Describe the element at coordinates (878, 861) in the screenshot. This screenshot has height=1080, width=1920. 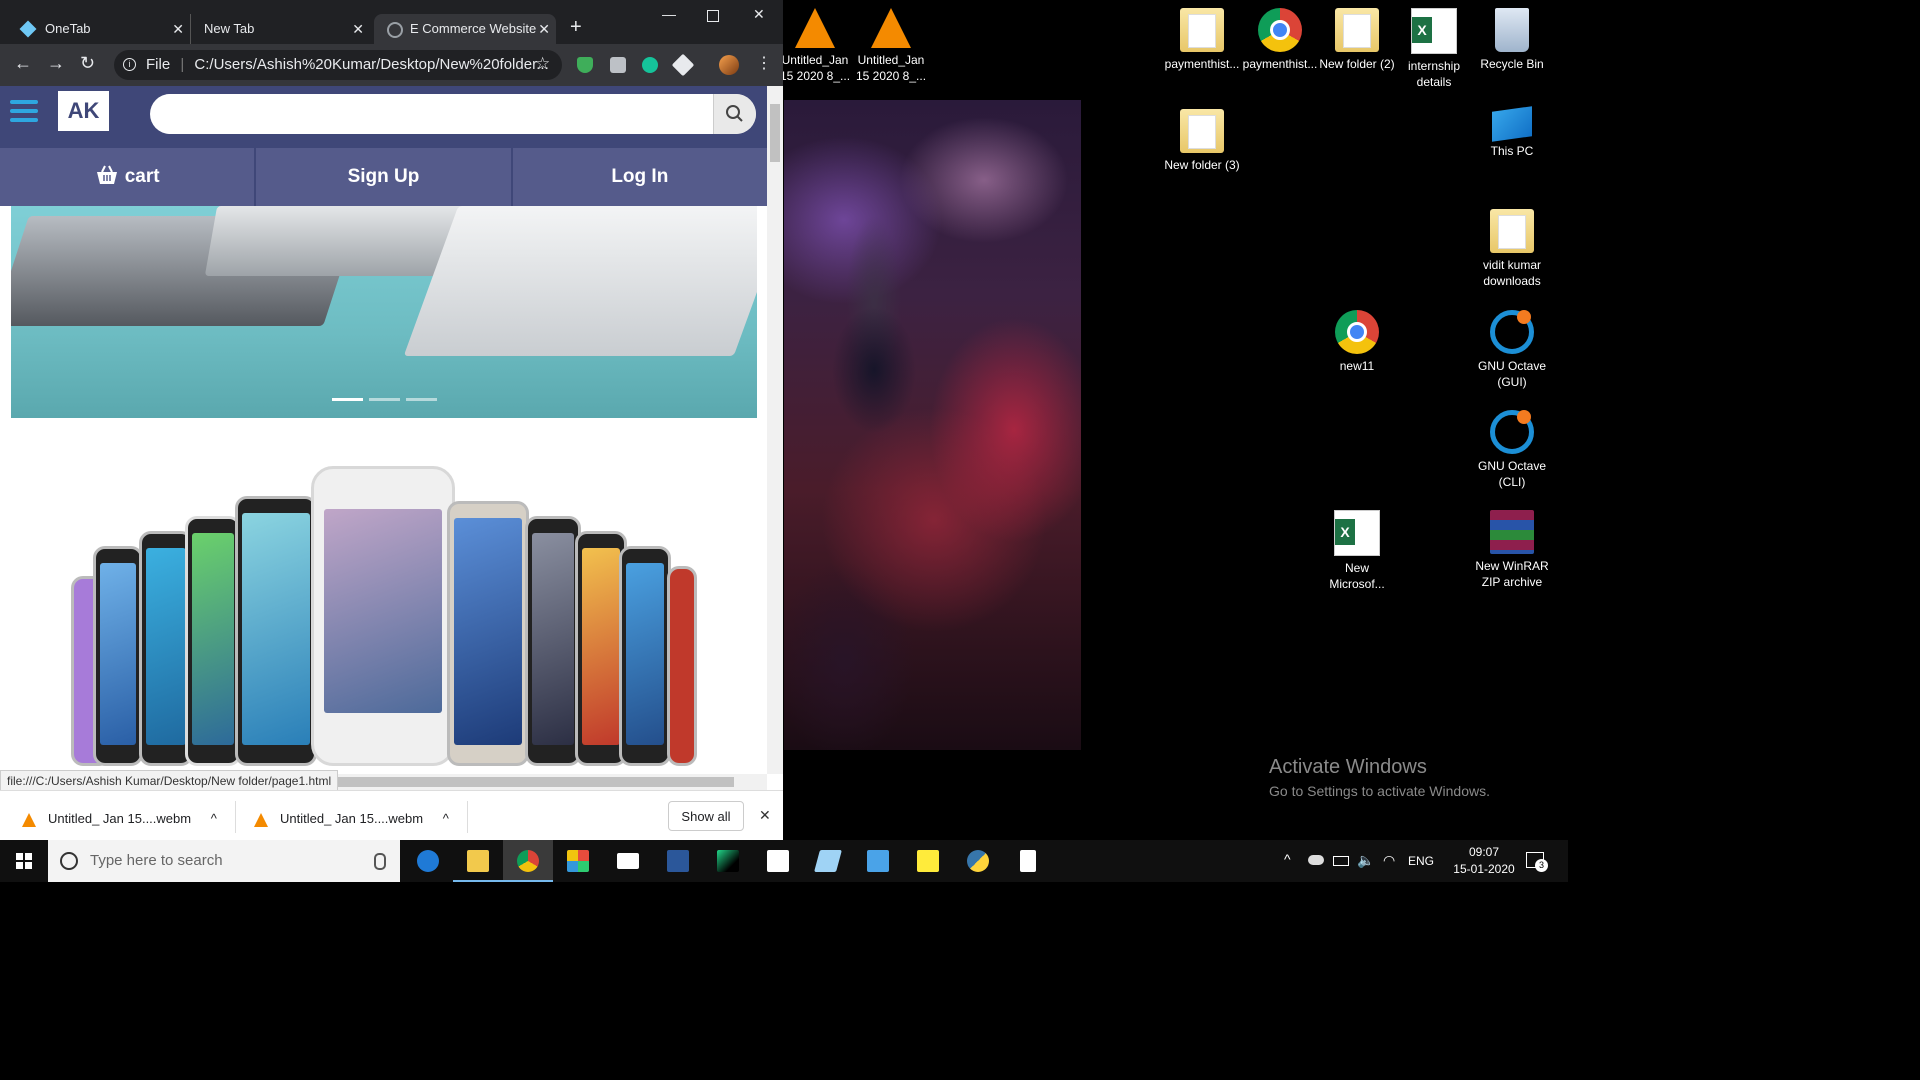
I see `taskbar-remote-desktop` at that location.